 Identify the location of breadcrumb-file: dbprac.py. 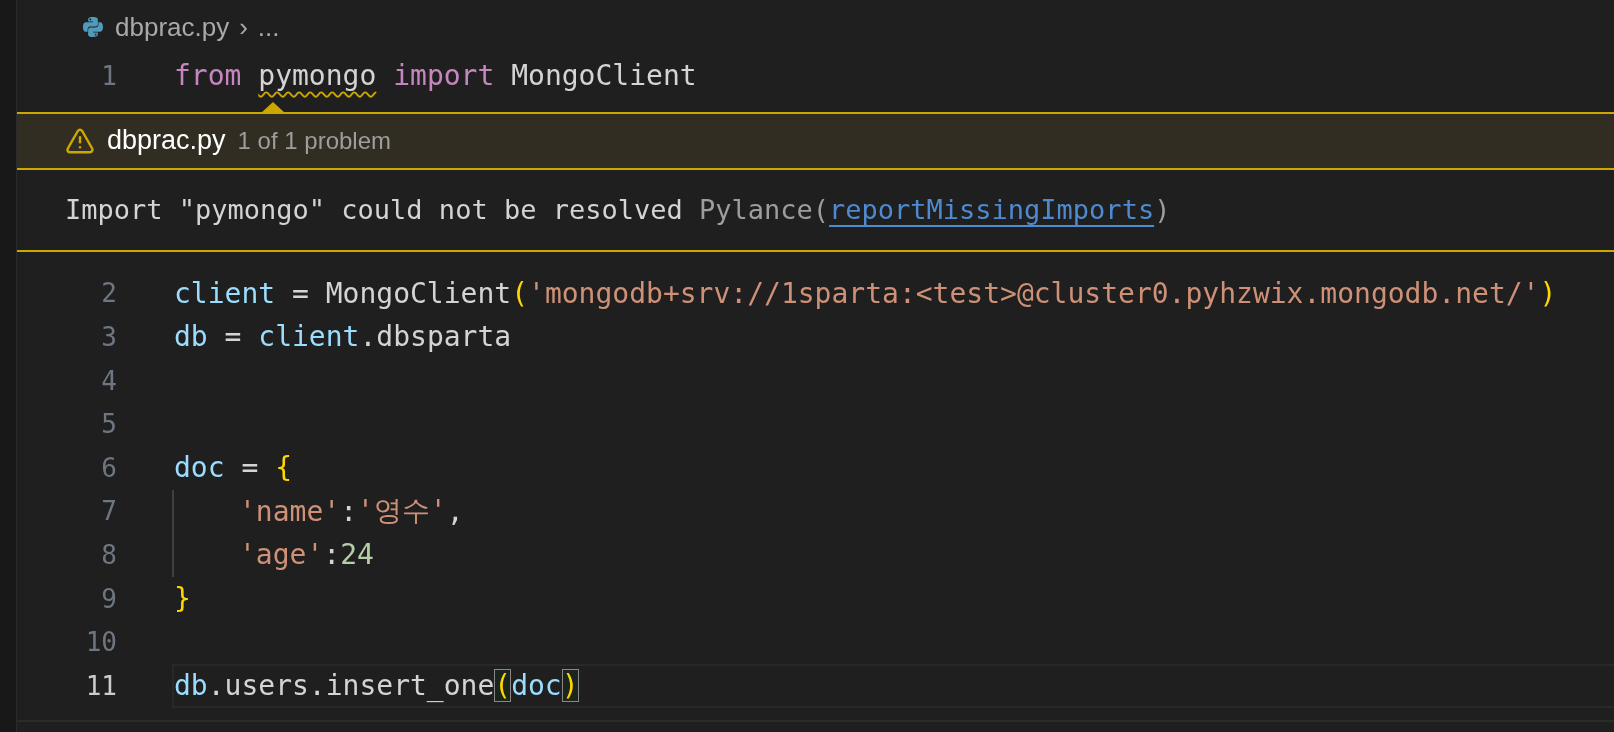
(172, 27).